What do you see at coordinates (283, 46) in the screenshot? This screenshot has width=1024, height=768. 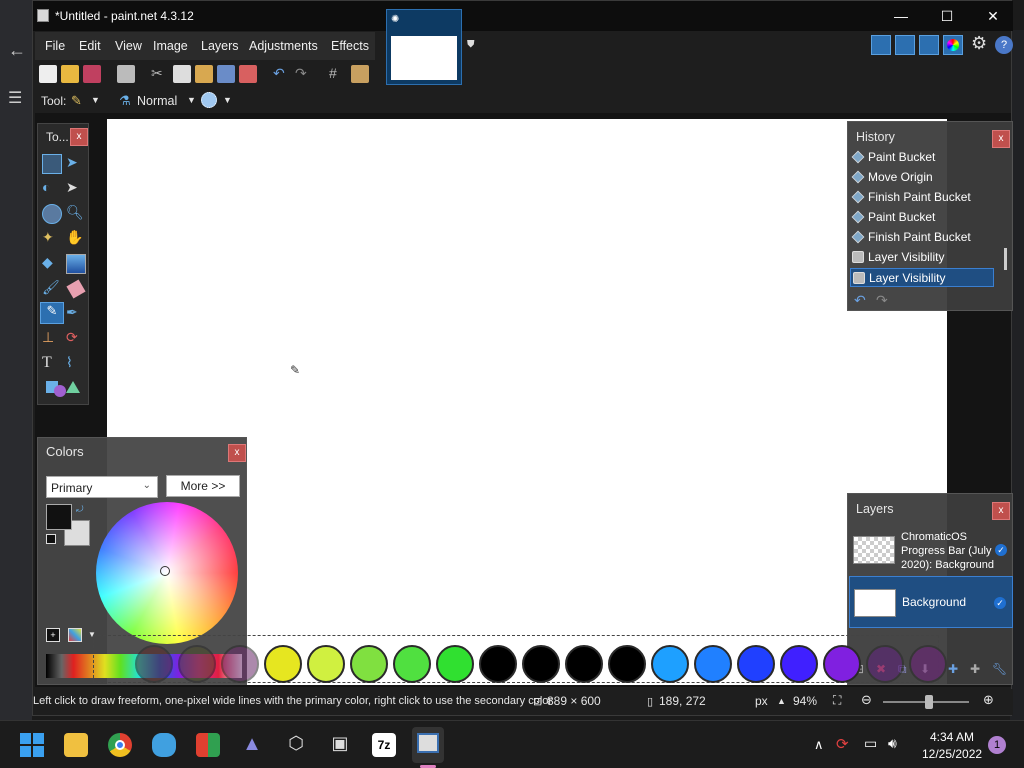 I see `menu-adjustments: Adjustments` at bounding box center [283, 46].